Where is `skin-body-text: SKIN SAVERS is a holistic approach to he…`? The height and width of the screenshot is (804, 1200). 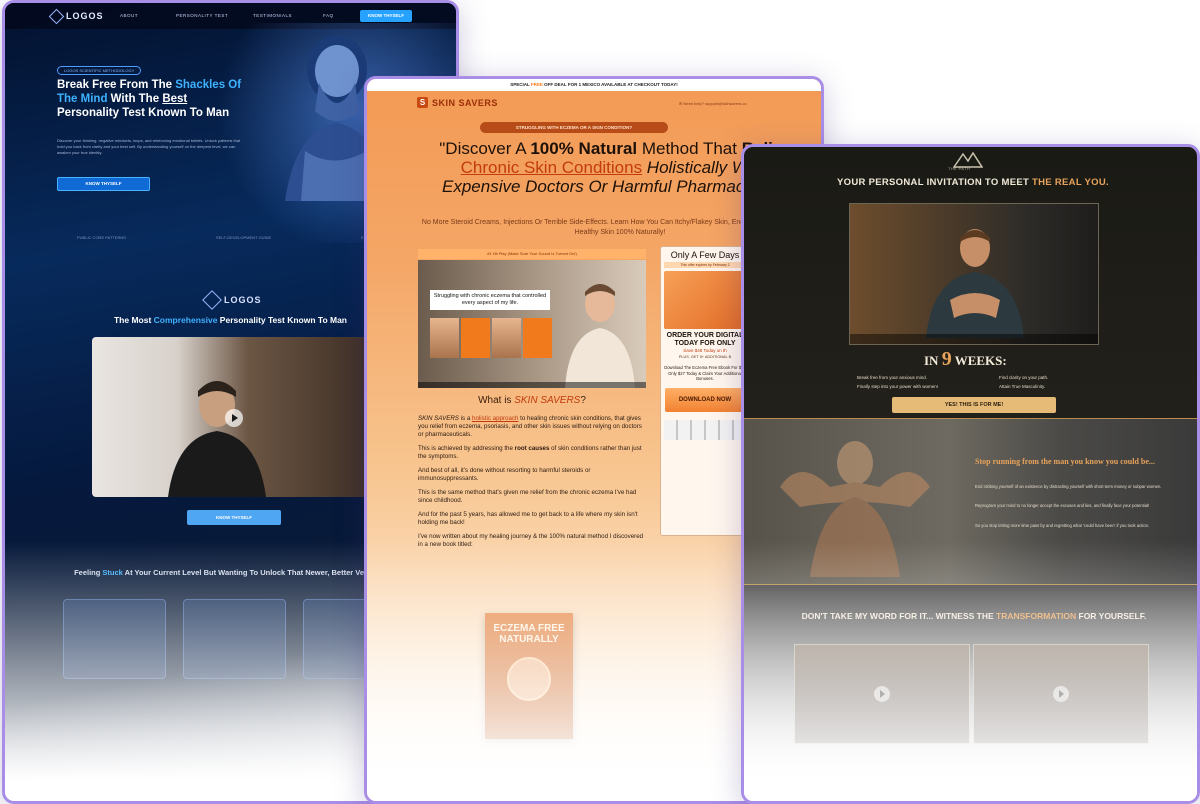
skin-body-text: SKIN SAVERS is a holistic approach to he… is located at coordinates (533, 485).